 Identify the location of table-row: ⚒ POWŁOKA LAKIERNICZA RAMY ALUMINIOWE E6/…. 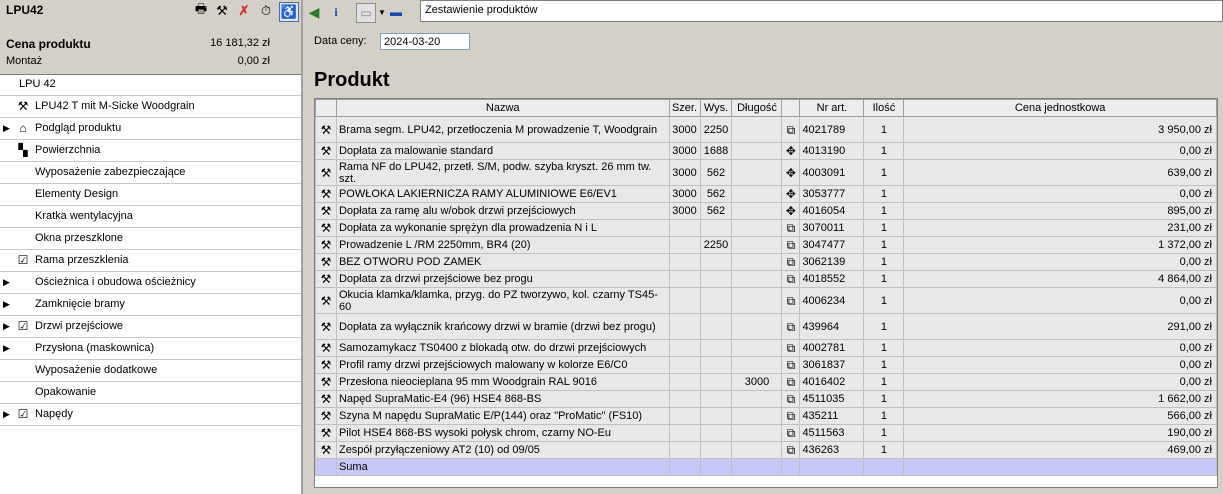
(766, 194).